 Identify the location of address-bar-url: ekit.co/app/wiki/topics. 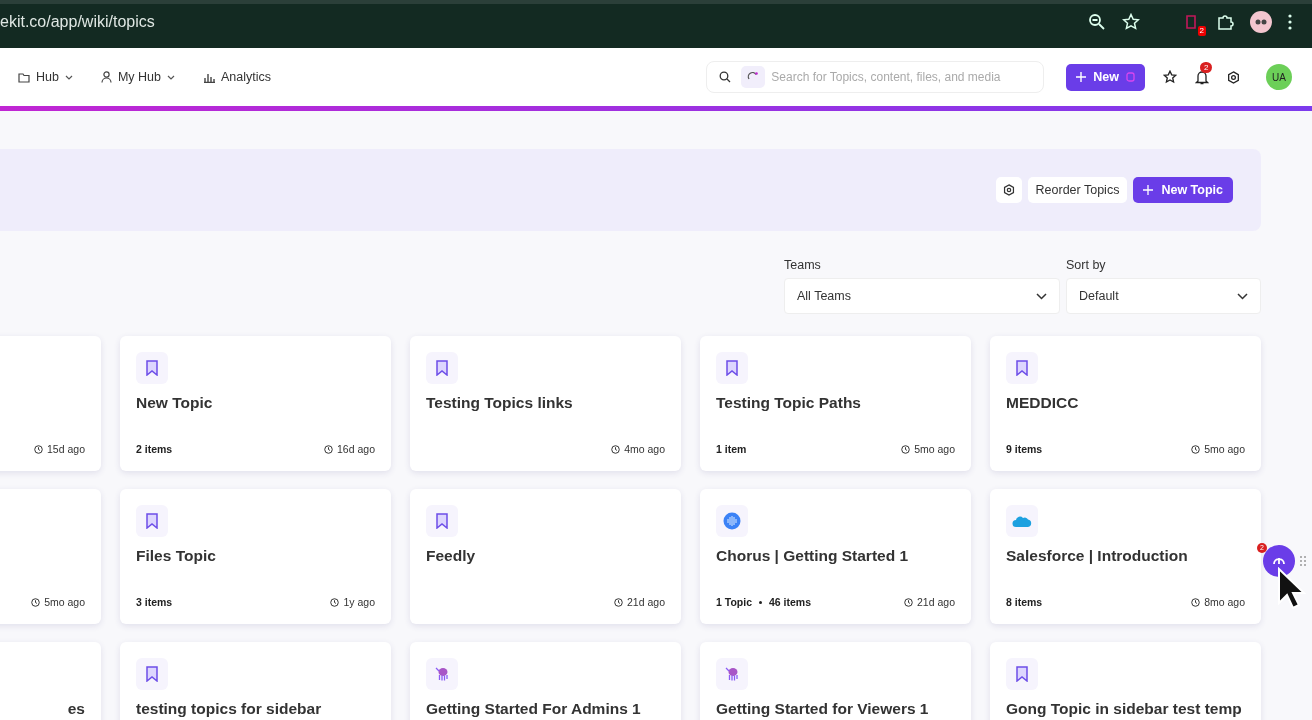
(77, 22).